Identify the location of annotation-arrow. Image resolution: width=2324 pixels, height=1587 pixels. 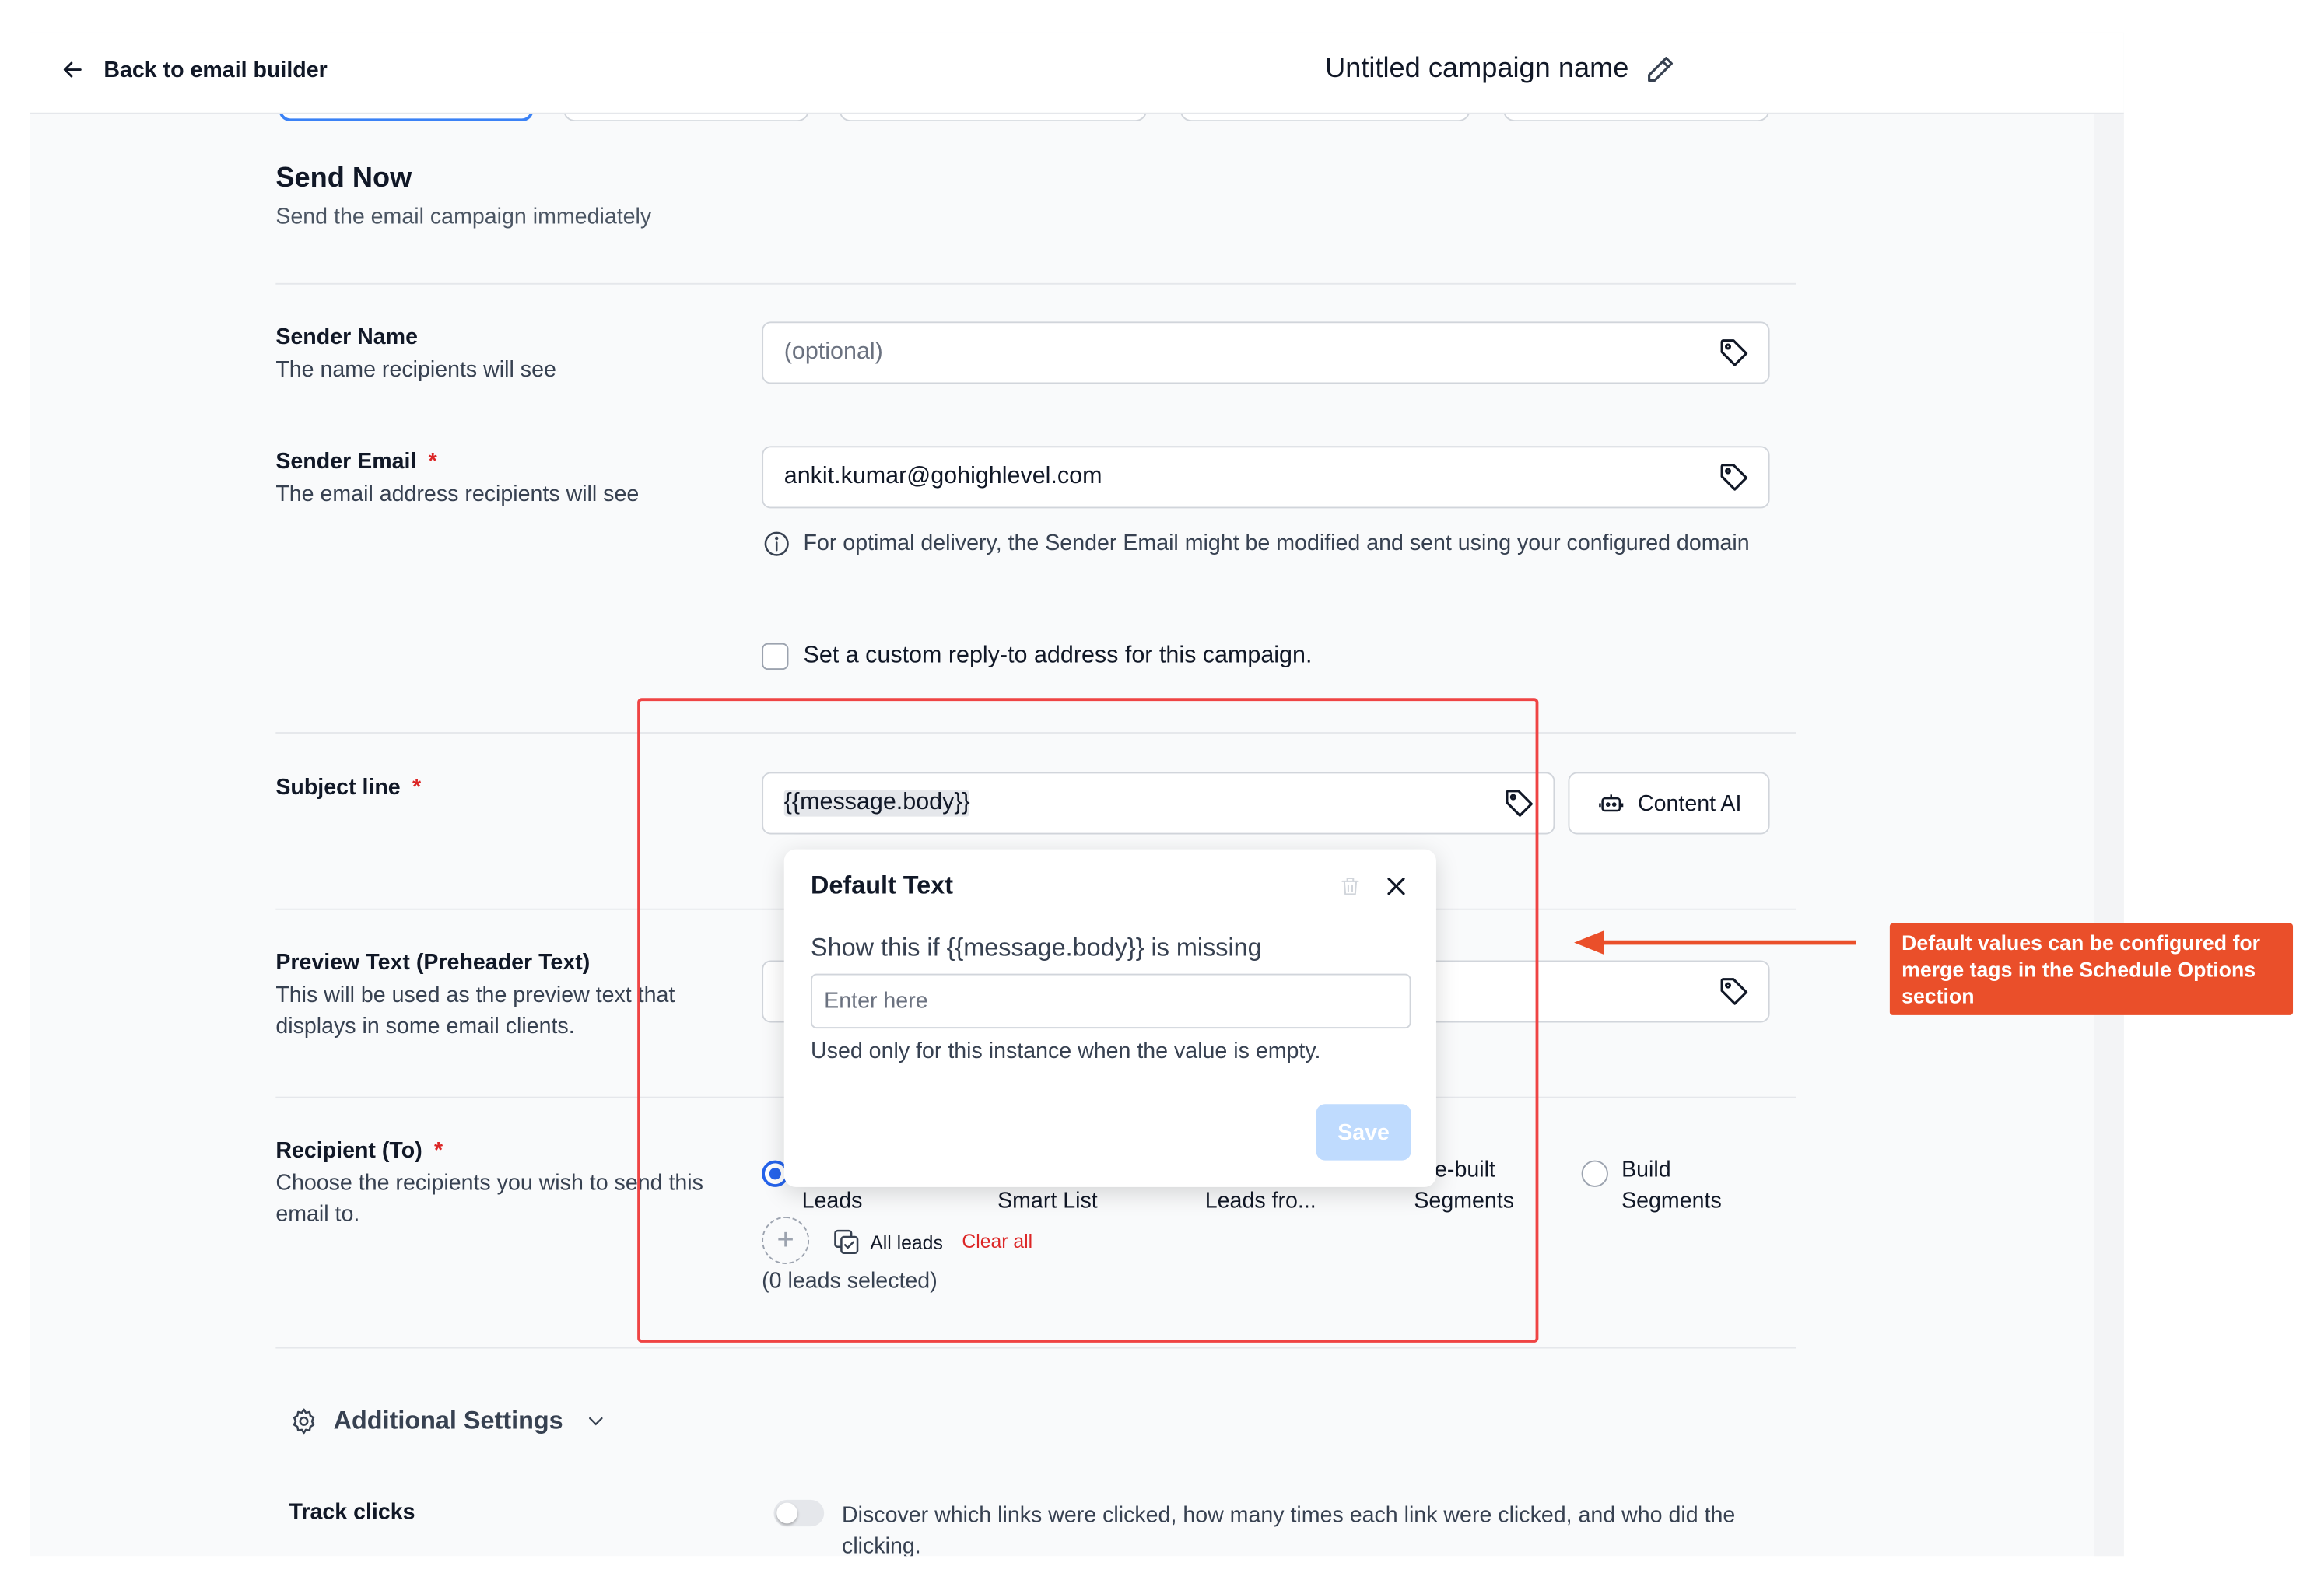
(1715, 942).